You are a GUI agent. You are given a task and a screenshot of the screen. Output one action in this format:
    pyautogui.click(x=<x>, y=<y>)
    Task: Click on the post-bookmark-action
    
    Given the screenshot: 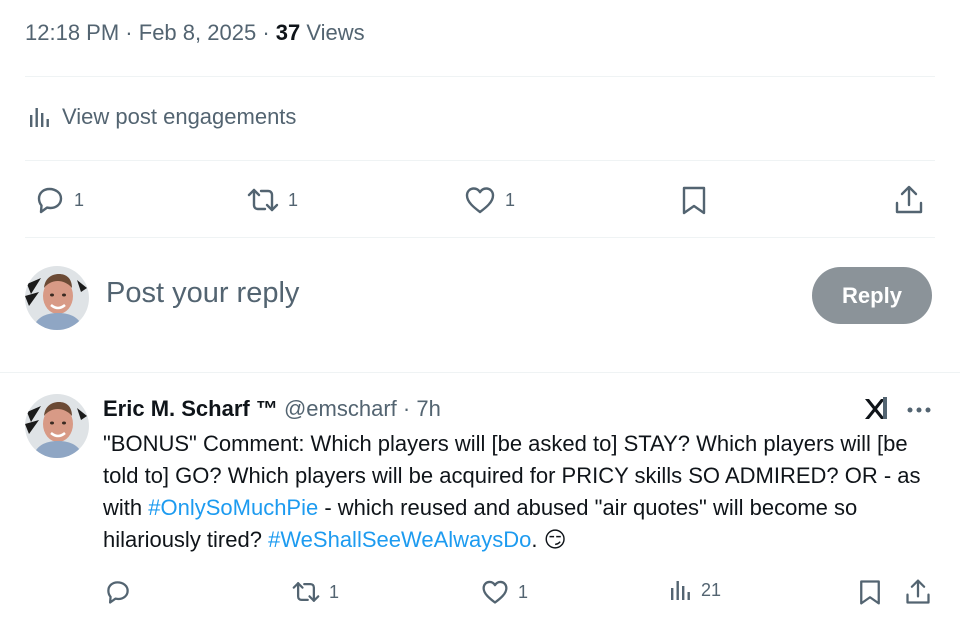 What is the action you would take?
    pyautogui.click(x=870, y=592)
    